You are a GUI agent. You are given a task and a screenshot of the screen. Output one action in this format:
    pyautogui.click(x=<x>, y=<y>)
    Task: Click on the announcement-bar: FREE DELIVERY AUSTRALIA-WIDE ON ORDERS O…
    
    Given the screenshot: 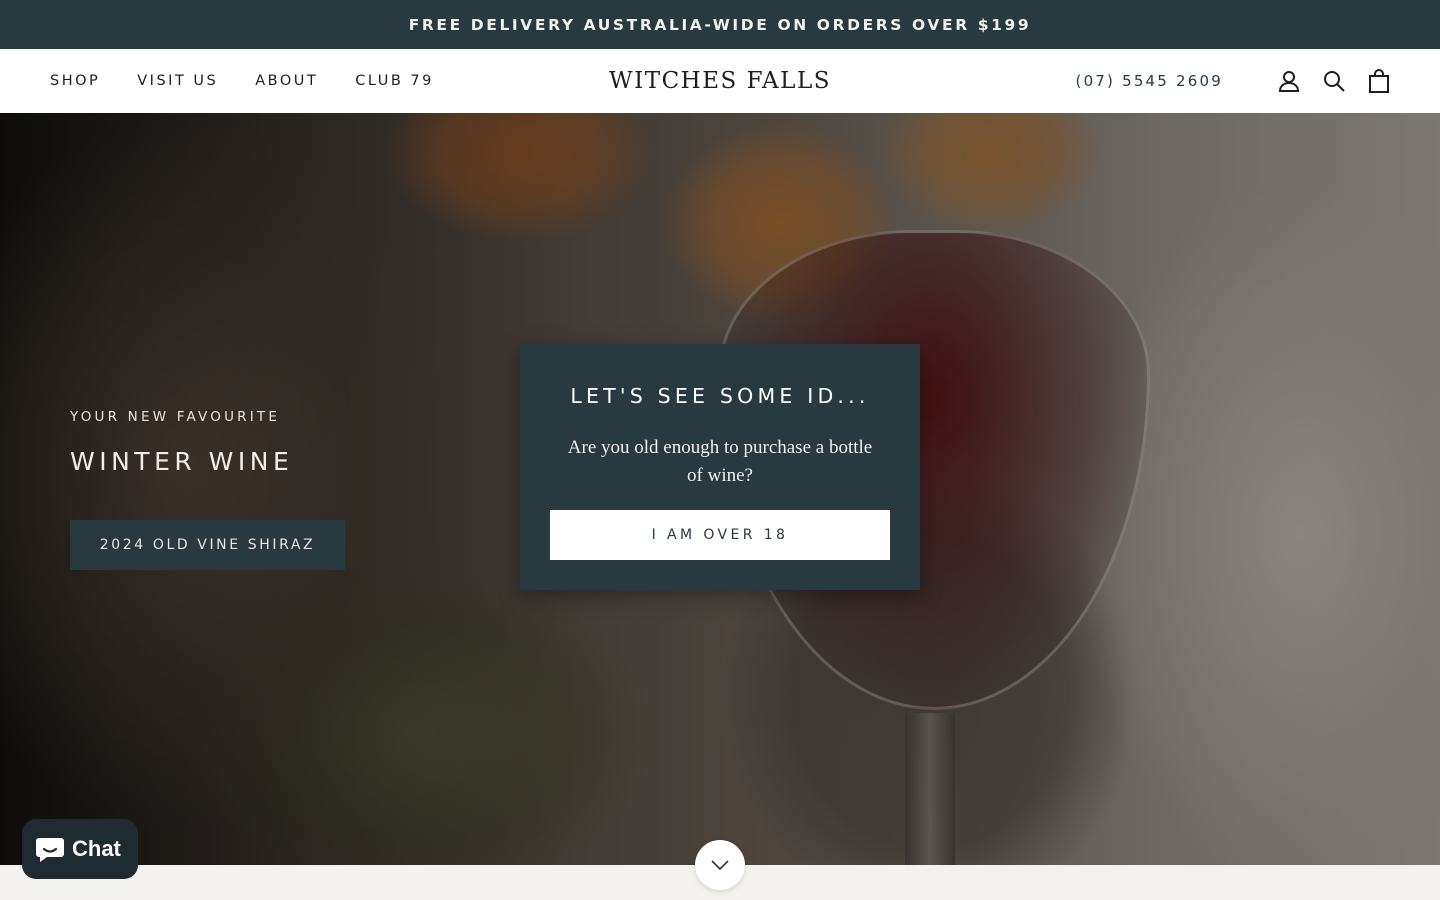 What is the action you would take?
    pyautogui.click(x=720, y=24)
    